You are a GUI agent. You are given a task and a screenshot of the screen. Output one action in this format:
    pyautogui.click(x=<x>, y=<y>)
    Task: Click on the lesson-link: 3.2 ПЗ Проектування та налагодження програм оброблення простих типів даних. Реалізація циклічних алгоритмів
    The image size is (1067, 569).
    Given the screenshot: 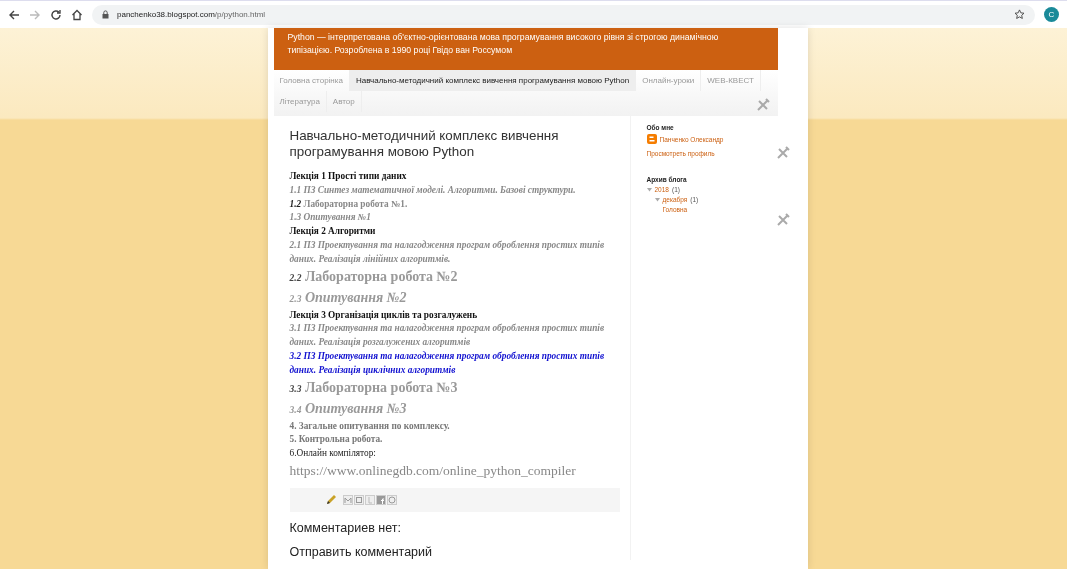 What is the action you would take?
    pyautogui.click(x=454, y=363)
    